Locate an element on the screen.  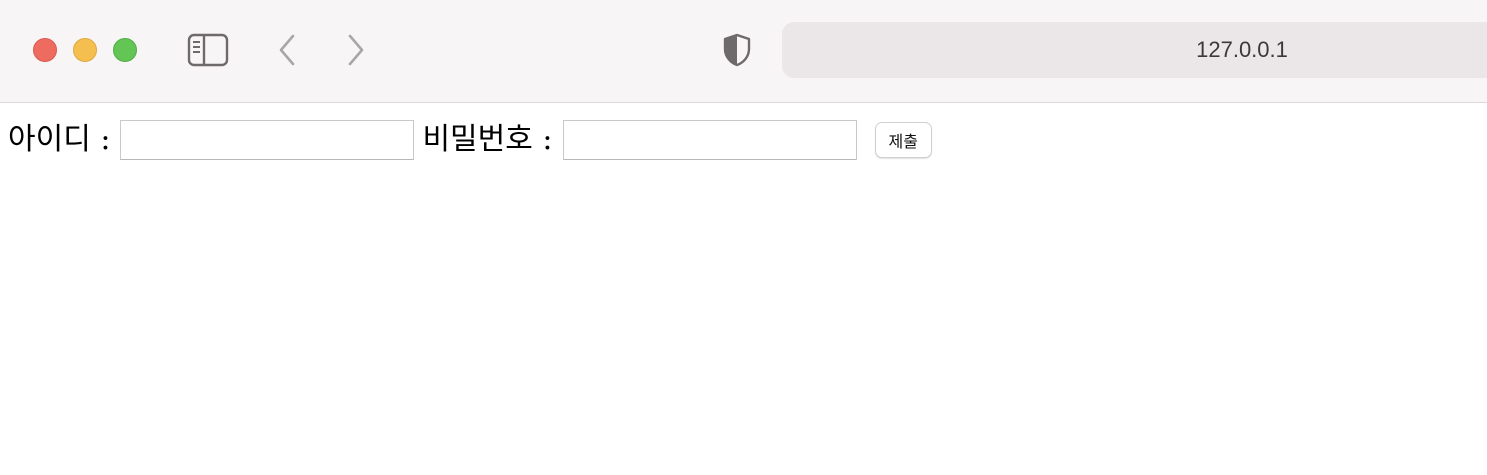
maximize-window-button is located at coordinates (125, 50).